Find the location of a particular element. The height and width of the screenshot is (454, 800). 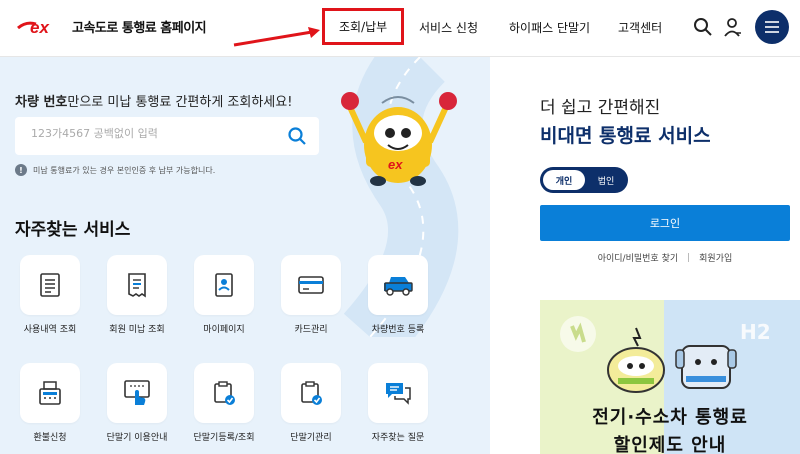

receipt-icon is located at coordinates (137, 285).